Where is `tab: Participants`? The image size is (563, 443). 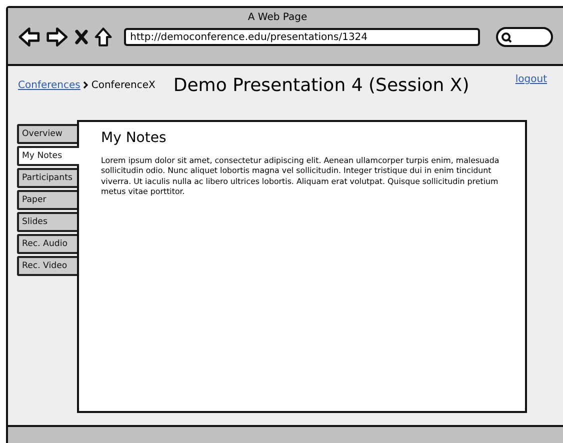 tab: Participants is located at coordinates (47, 178).